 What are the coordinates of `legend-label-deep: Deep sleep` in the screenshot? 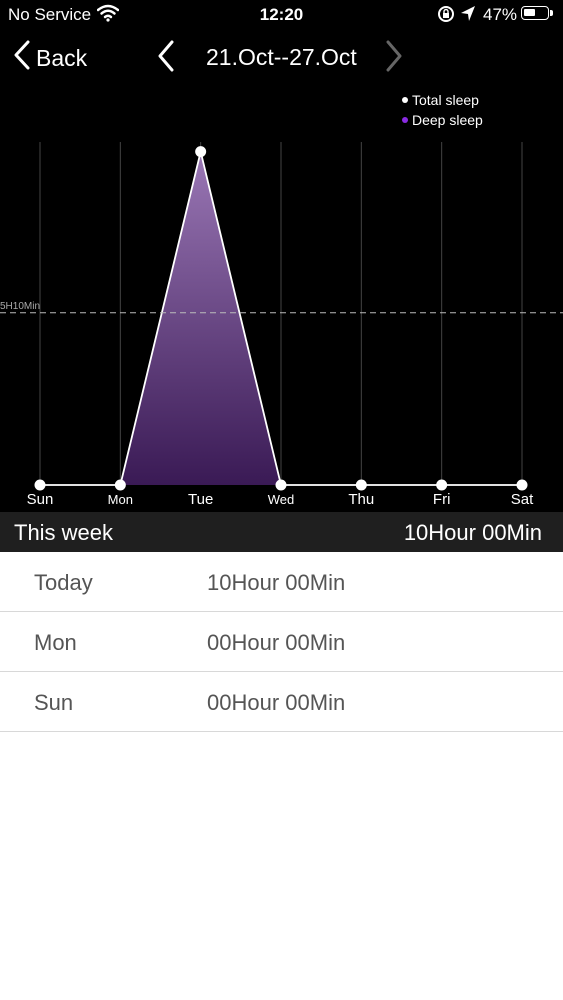 It's located at (447, 120).